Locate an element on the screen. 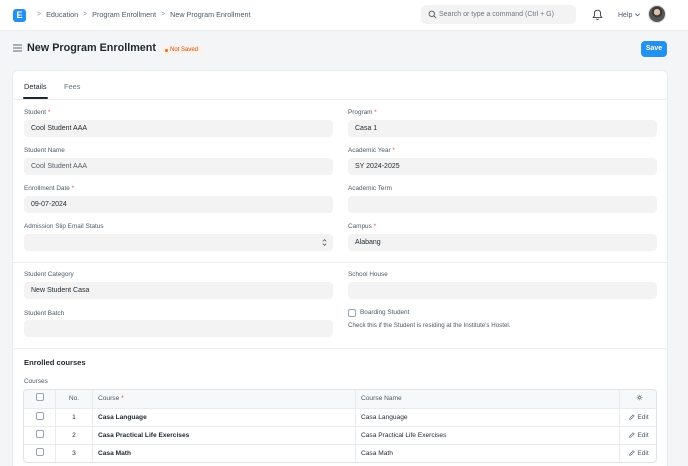 This screenshot has width=688, height=466. save-button: Save is located at coordinates (654, 49).